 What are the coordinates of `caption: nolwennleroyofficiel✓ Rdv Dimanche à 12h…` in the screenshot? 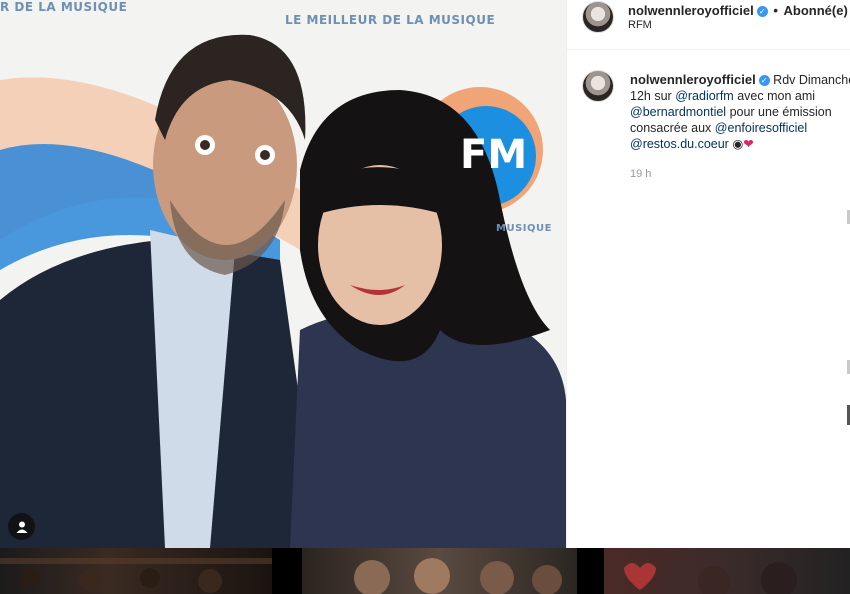 It's located at (740, 112).